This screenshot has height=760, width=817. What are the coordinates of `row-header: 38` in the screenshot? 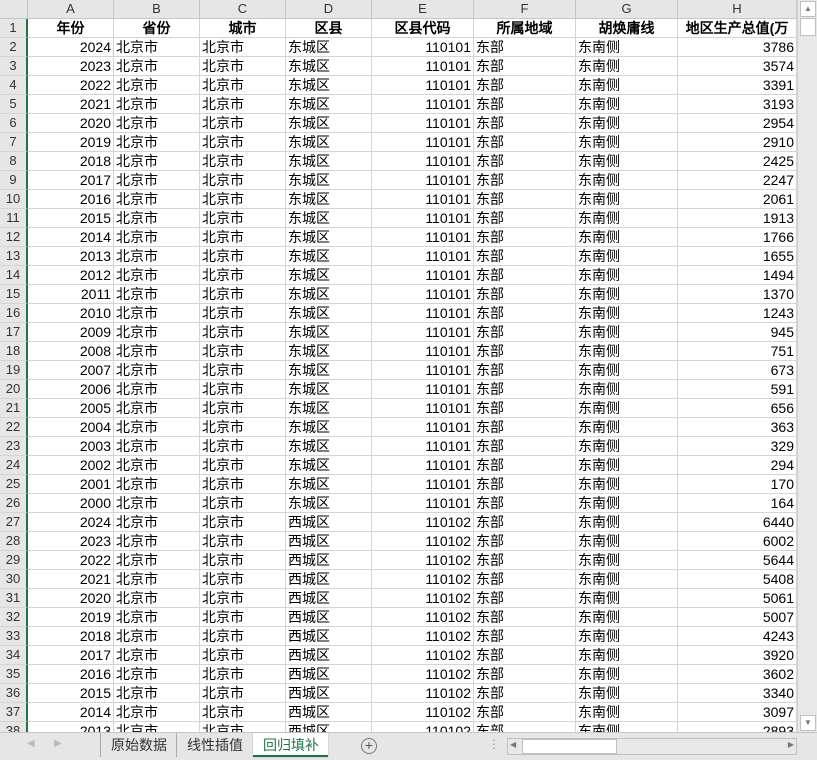 It's located at (14, 727).